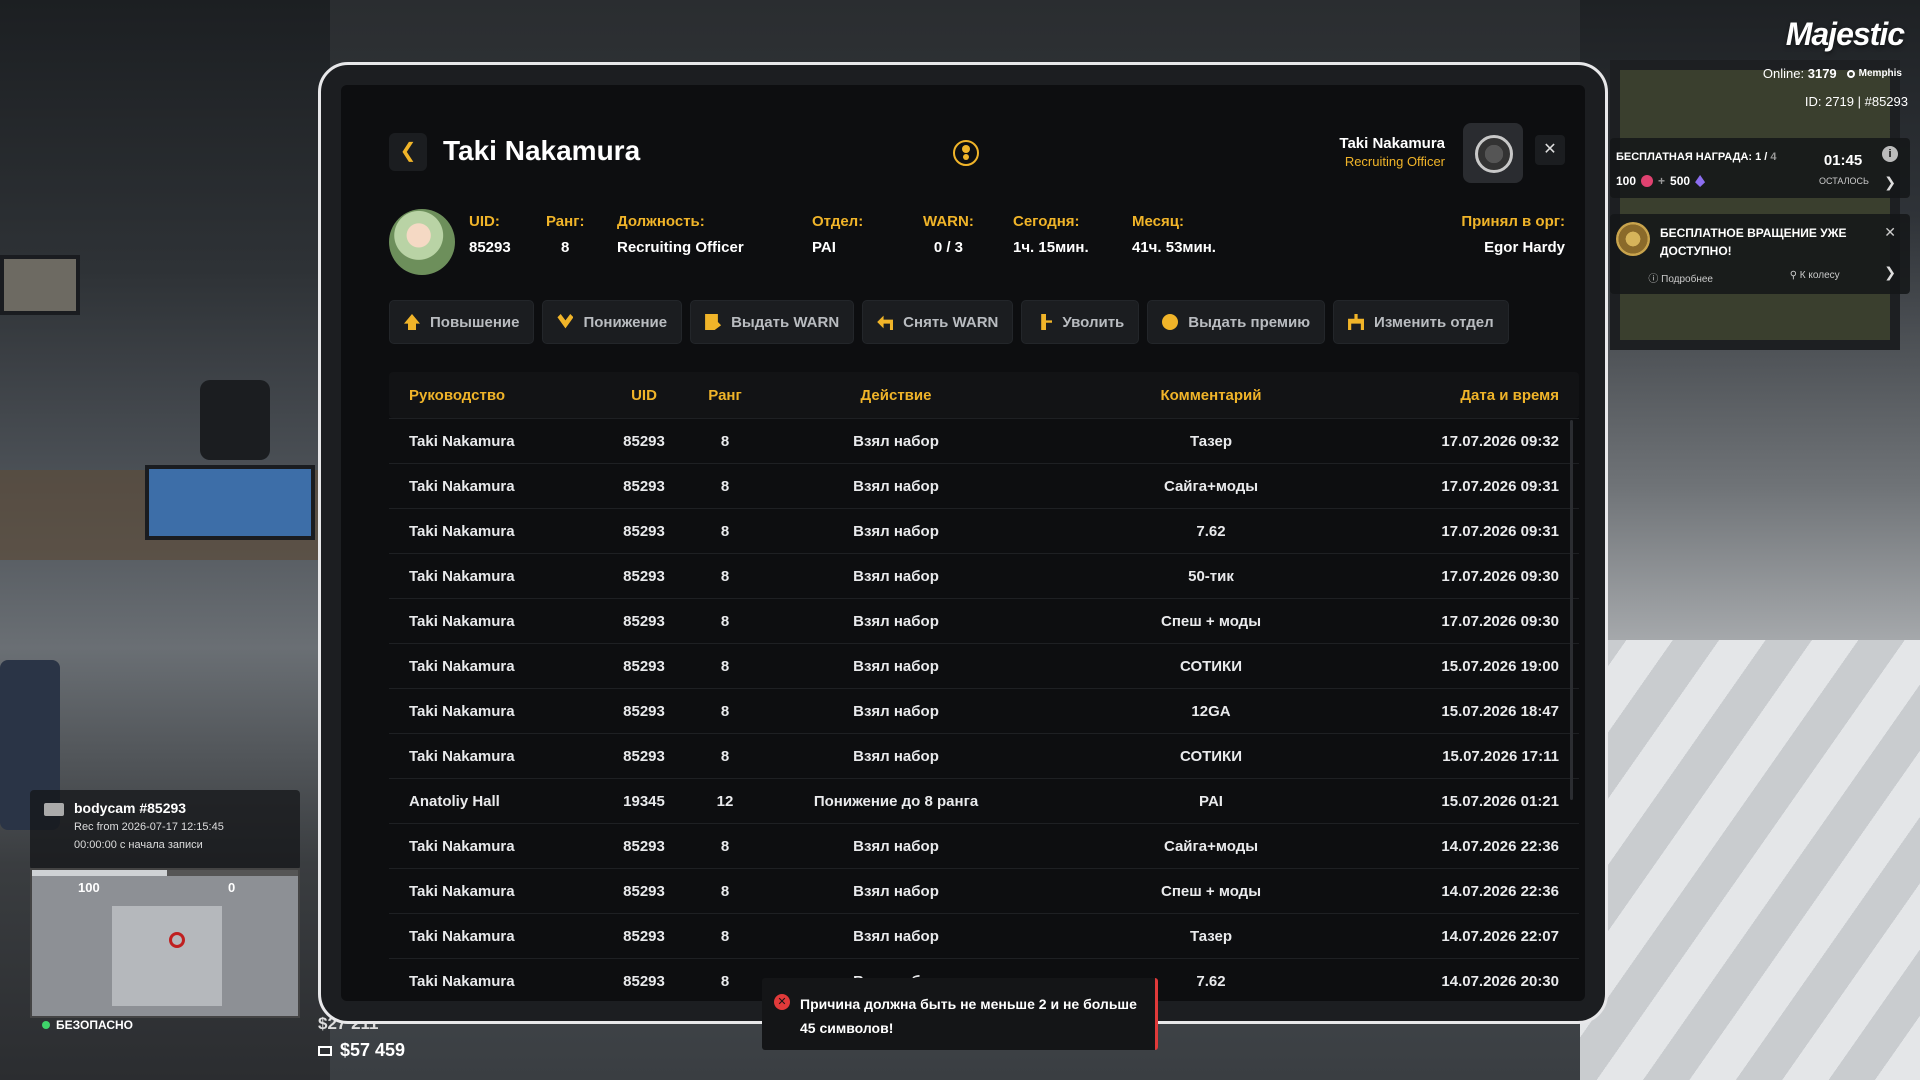 This screenshot has height=1080, width=1920. I want to click on demote-button: Понижение, so click(612, 322).